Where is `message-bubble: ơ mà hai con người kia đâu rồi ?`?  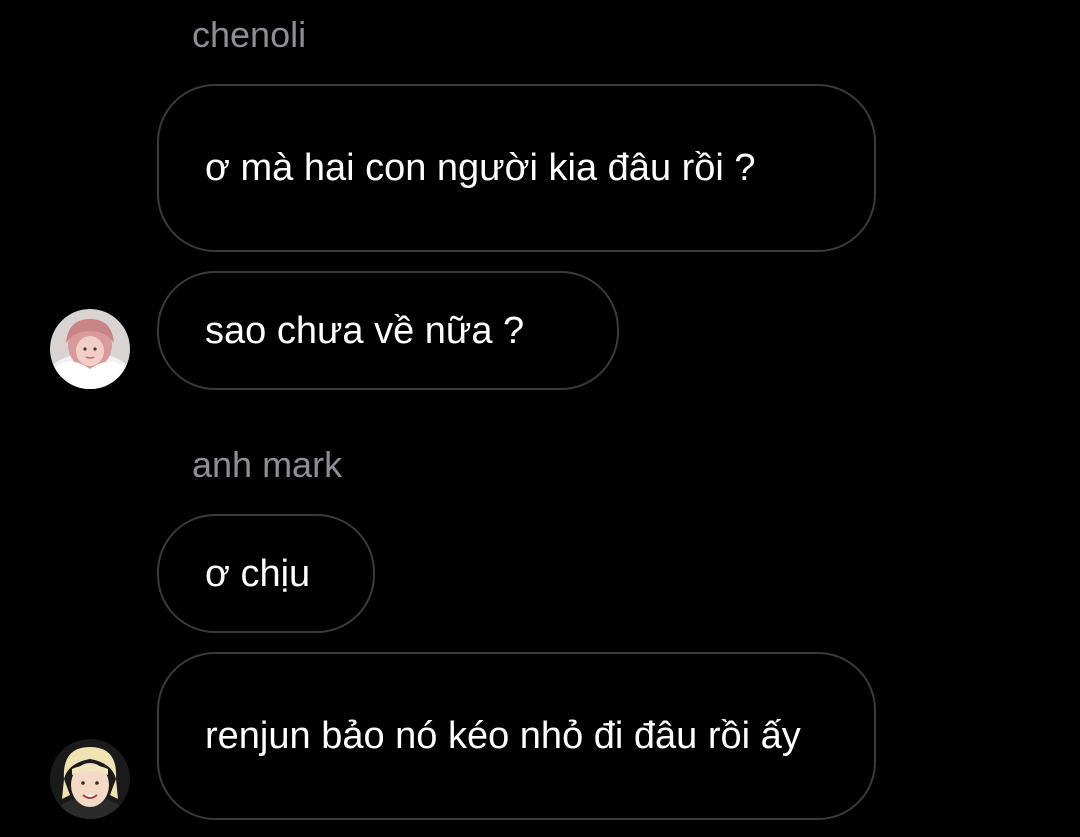 message-bubble: ơ mà hai con người kia đâu rồi ? is located at coordinates (516, 168).